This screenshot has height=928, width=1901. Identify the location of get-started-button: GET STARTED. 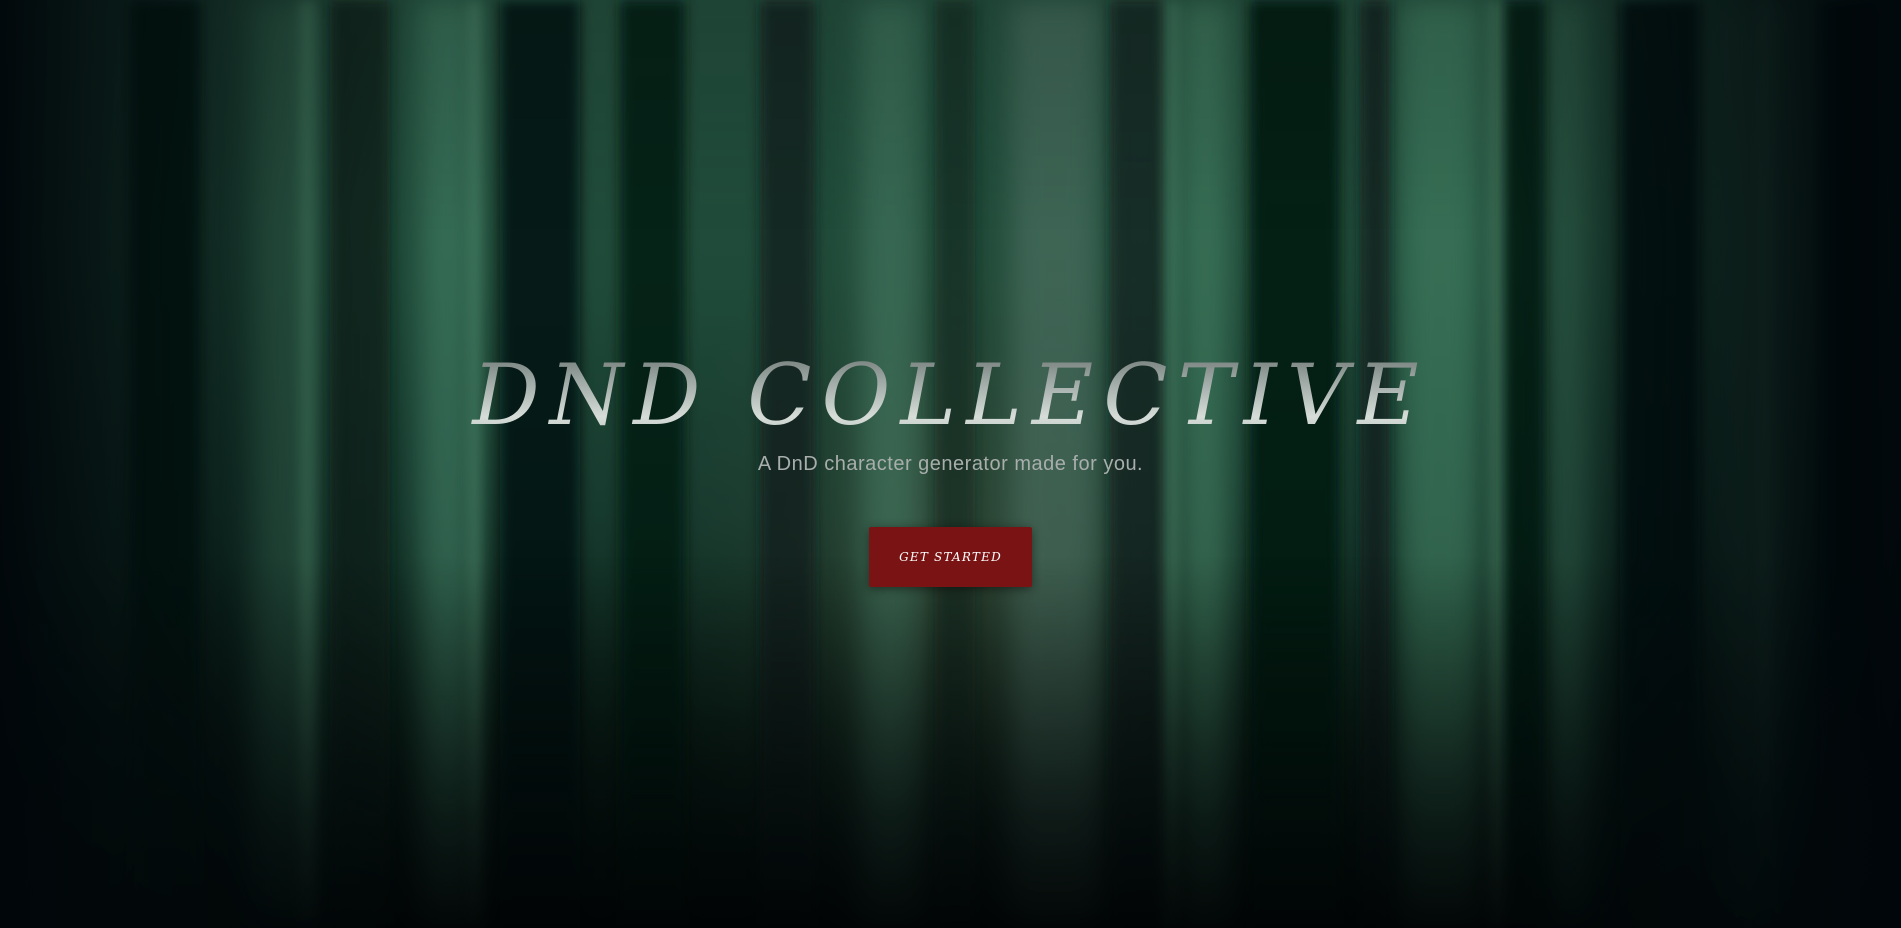
(950, 557).